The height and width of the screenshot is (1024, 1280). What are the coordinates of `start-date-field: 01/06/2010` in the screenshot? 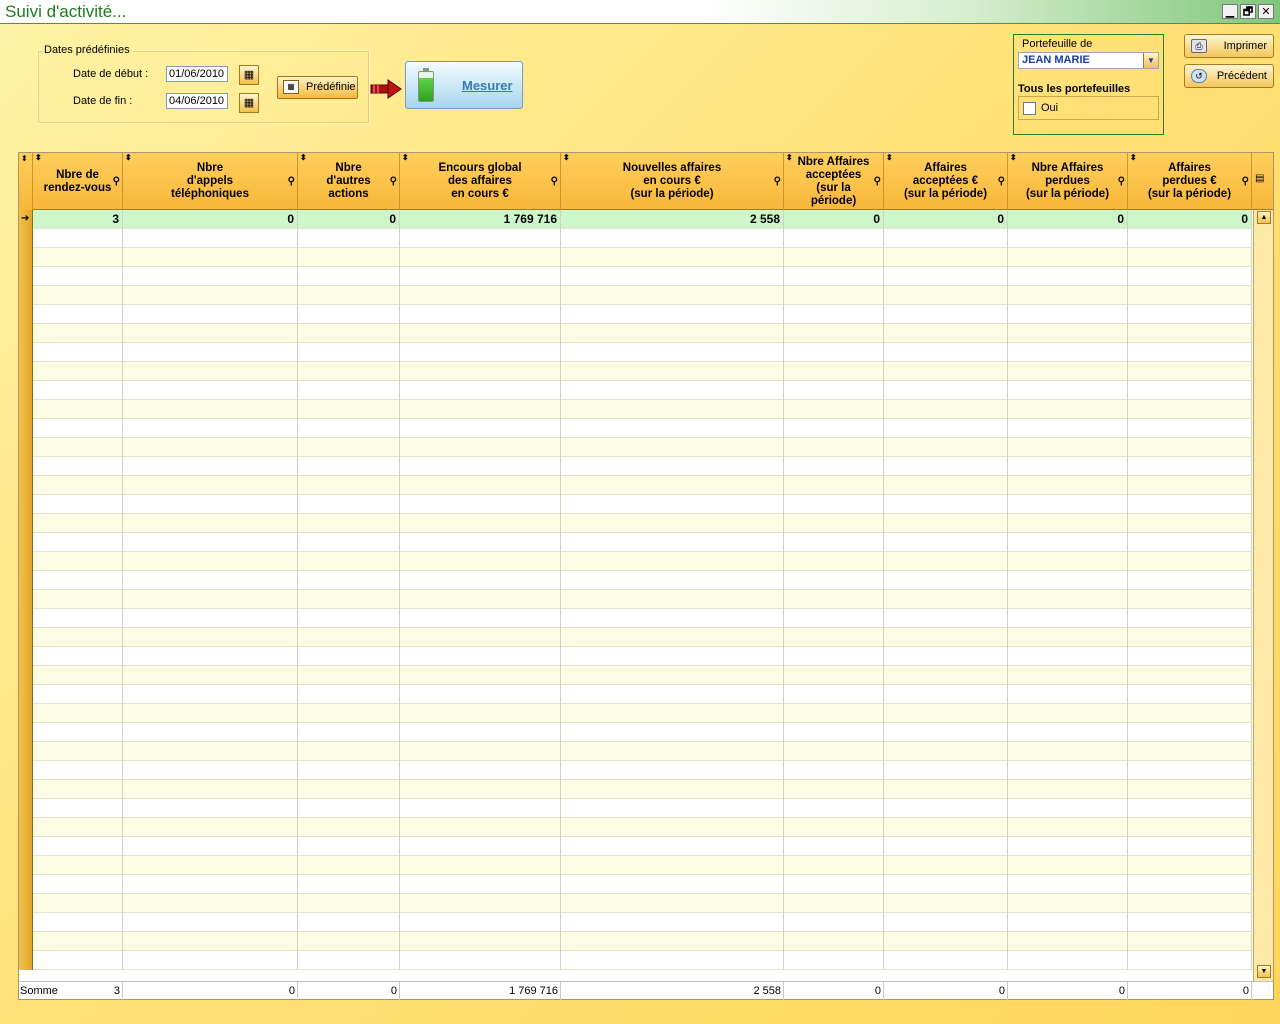 It's located at (197, 74).